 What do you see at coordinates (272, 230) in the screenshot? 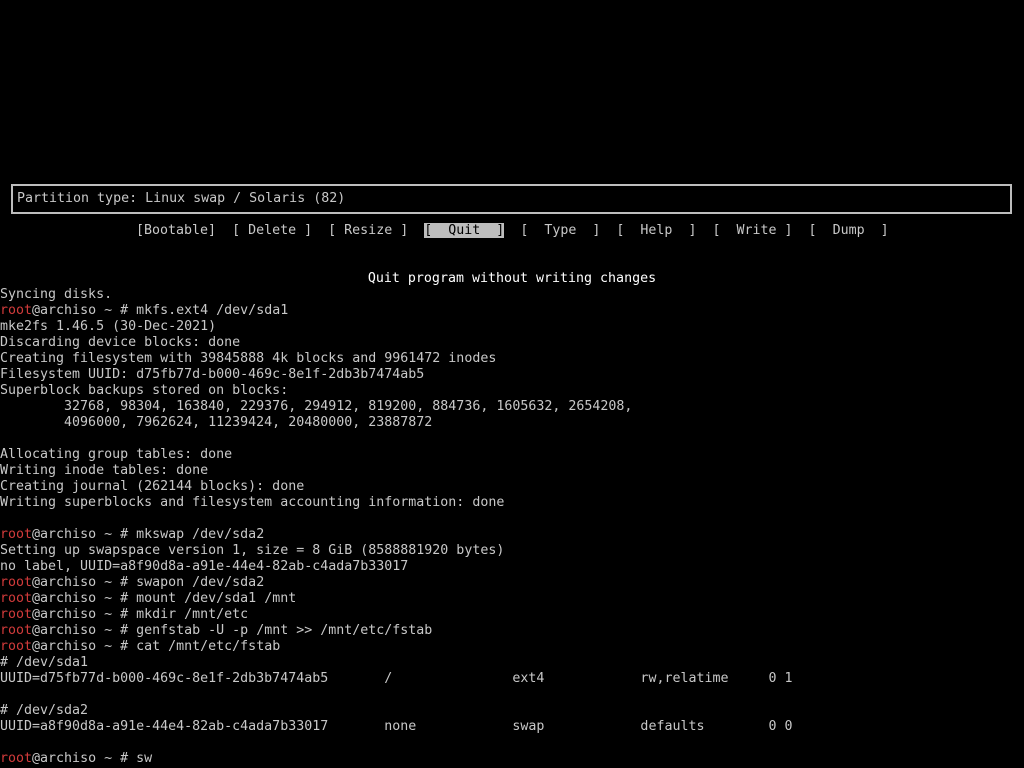
I see `menu-item-delete: [ Delete ]` at bounding box center [272, 230].